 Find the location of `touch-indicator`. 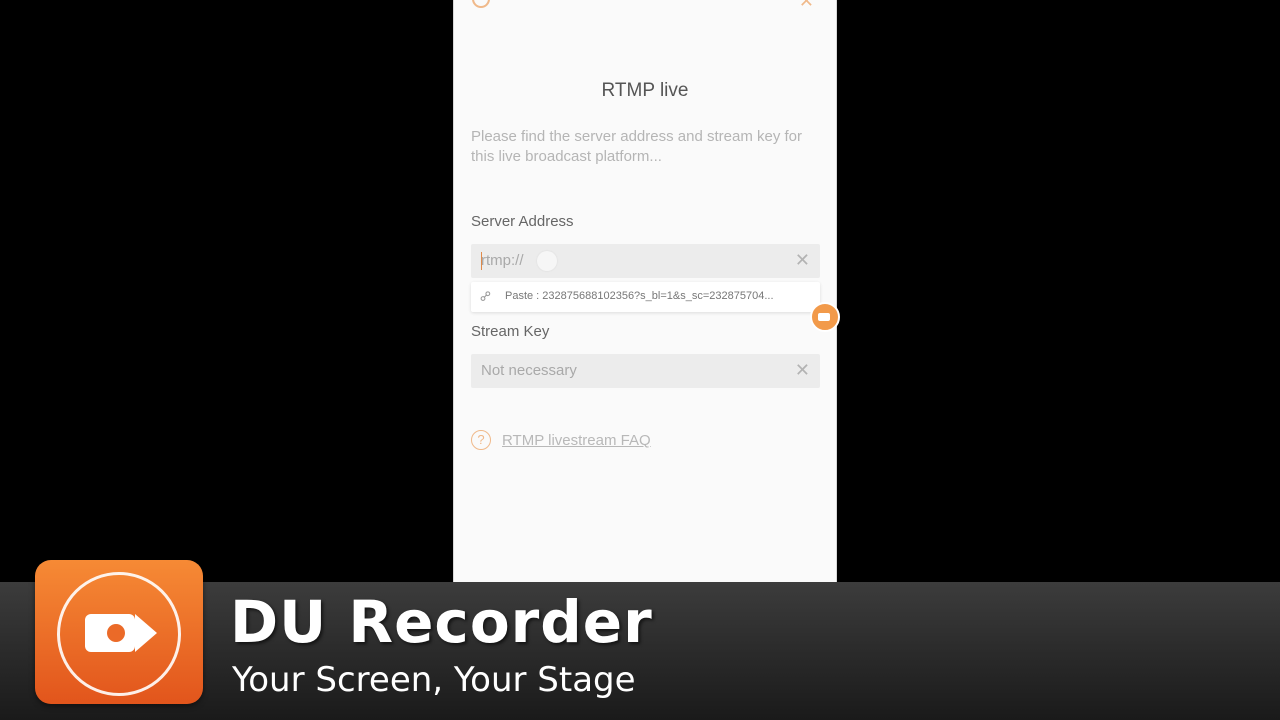

touch-indicator is located at coordinates (547, 261).